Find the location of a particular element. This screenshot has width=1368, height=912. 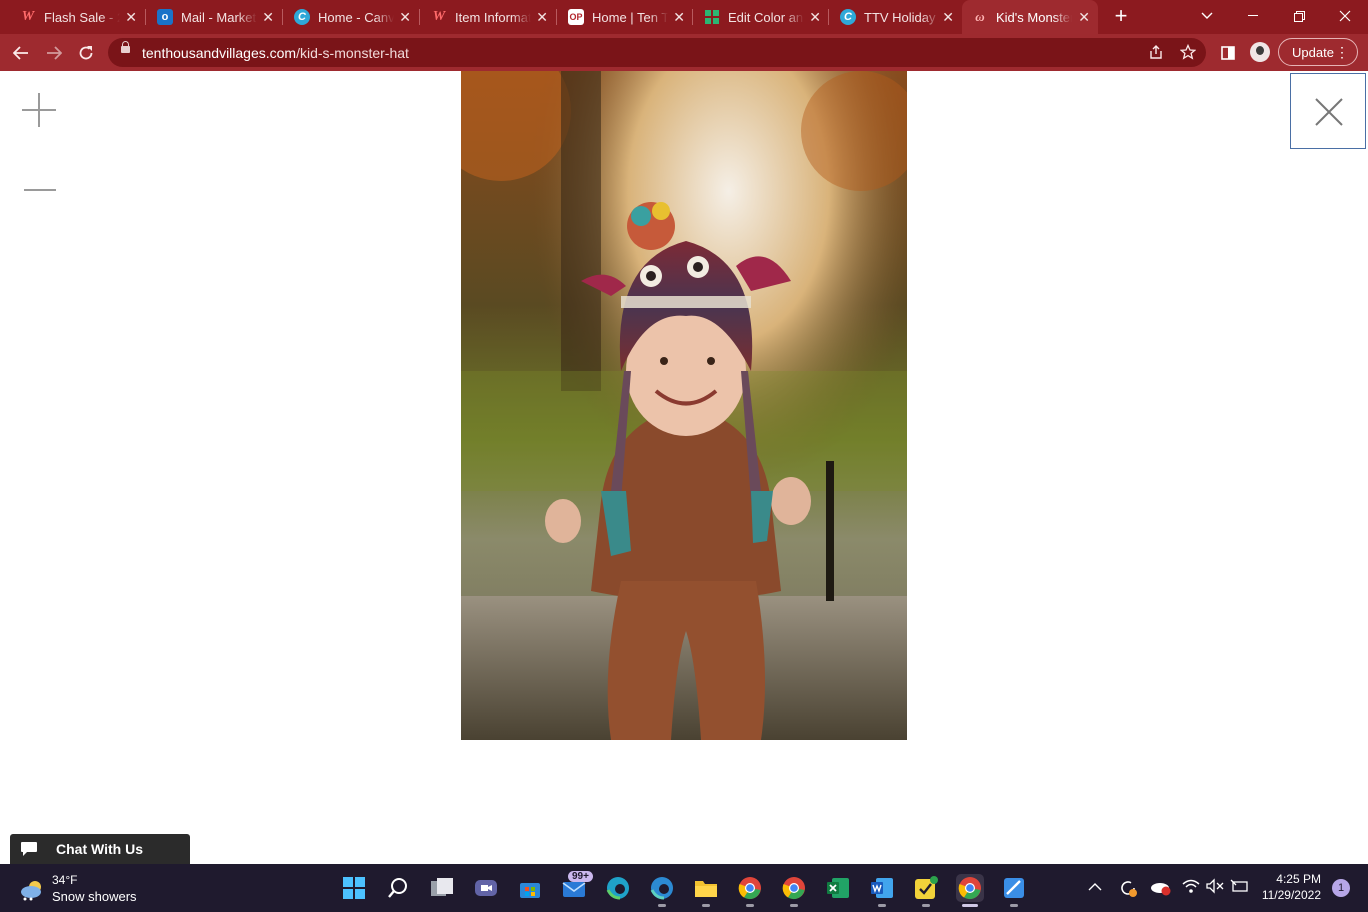

volume-muted-icon is located at coordinates (1215, 887).